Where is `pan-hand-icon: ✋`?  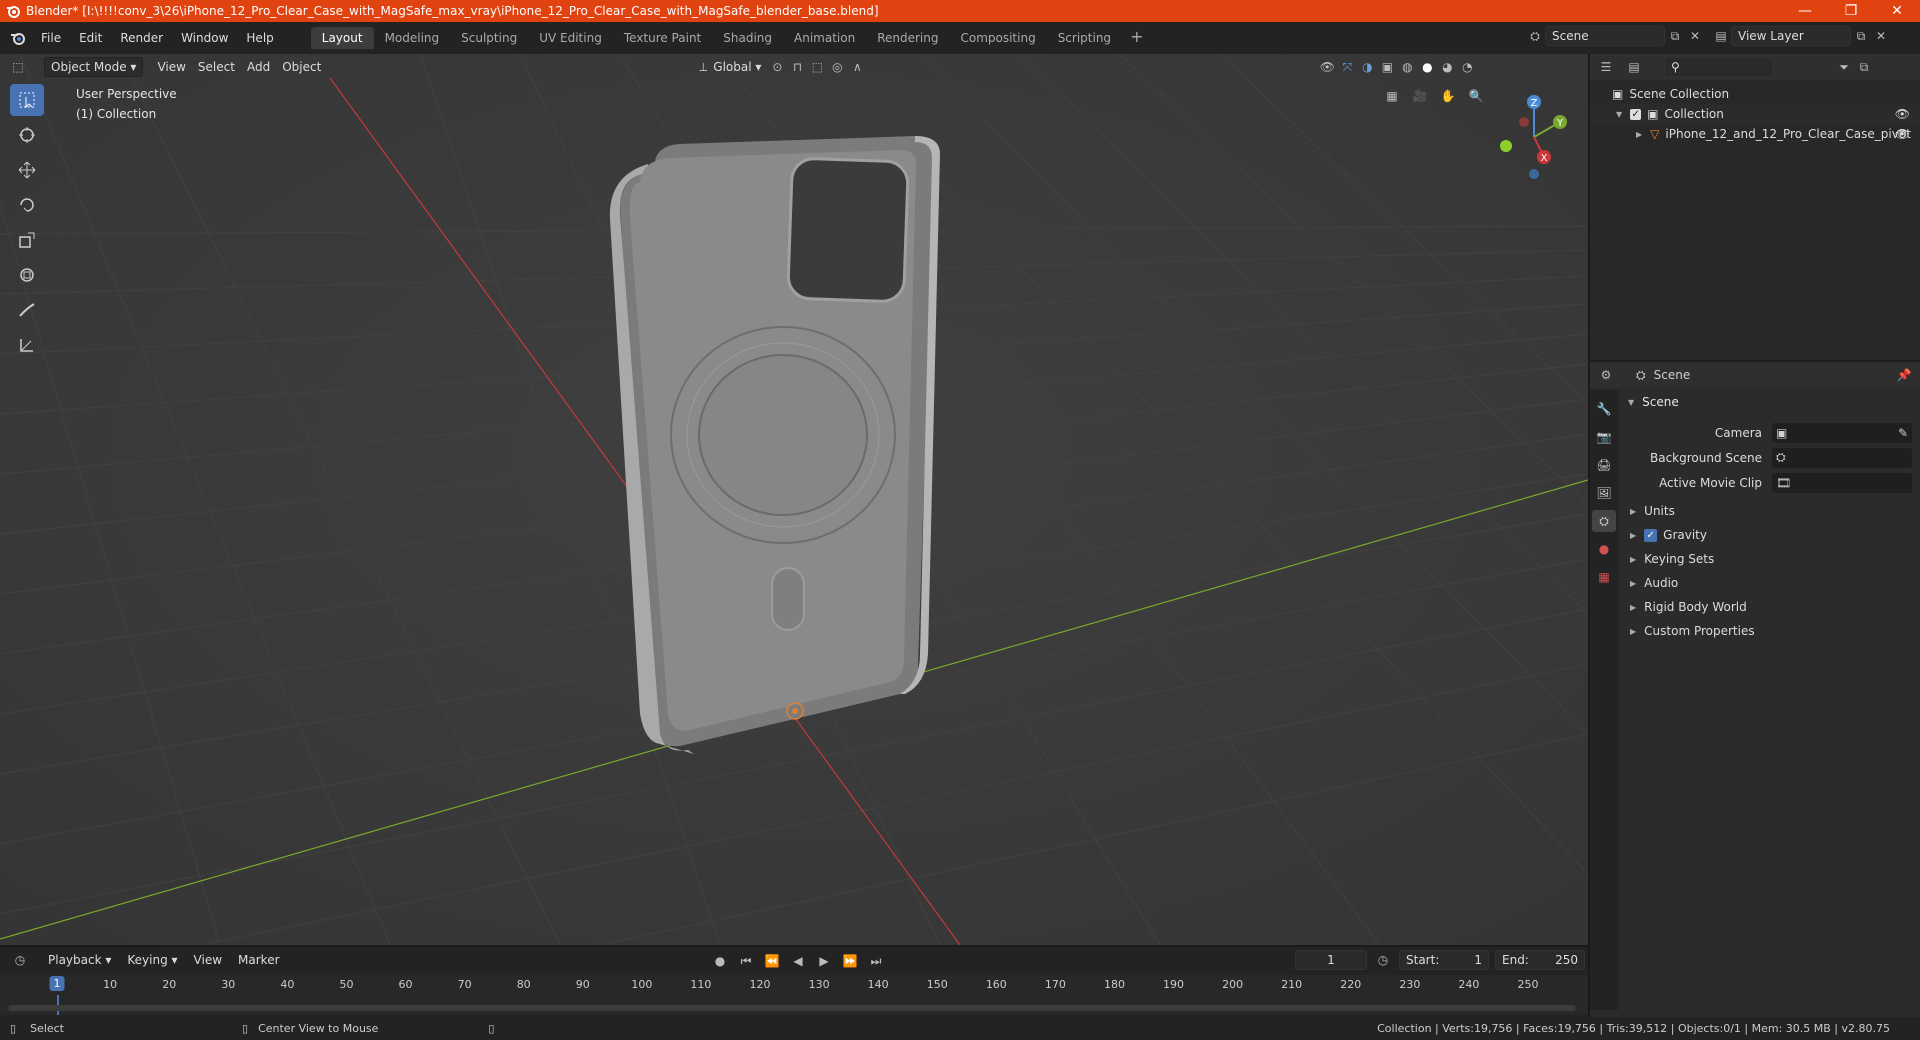
pan-hand-icon: ✋ is located at coordinates (1448, 96).